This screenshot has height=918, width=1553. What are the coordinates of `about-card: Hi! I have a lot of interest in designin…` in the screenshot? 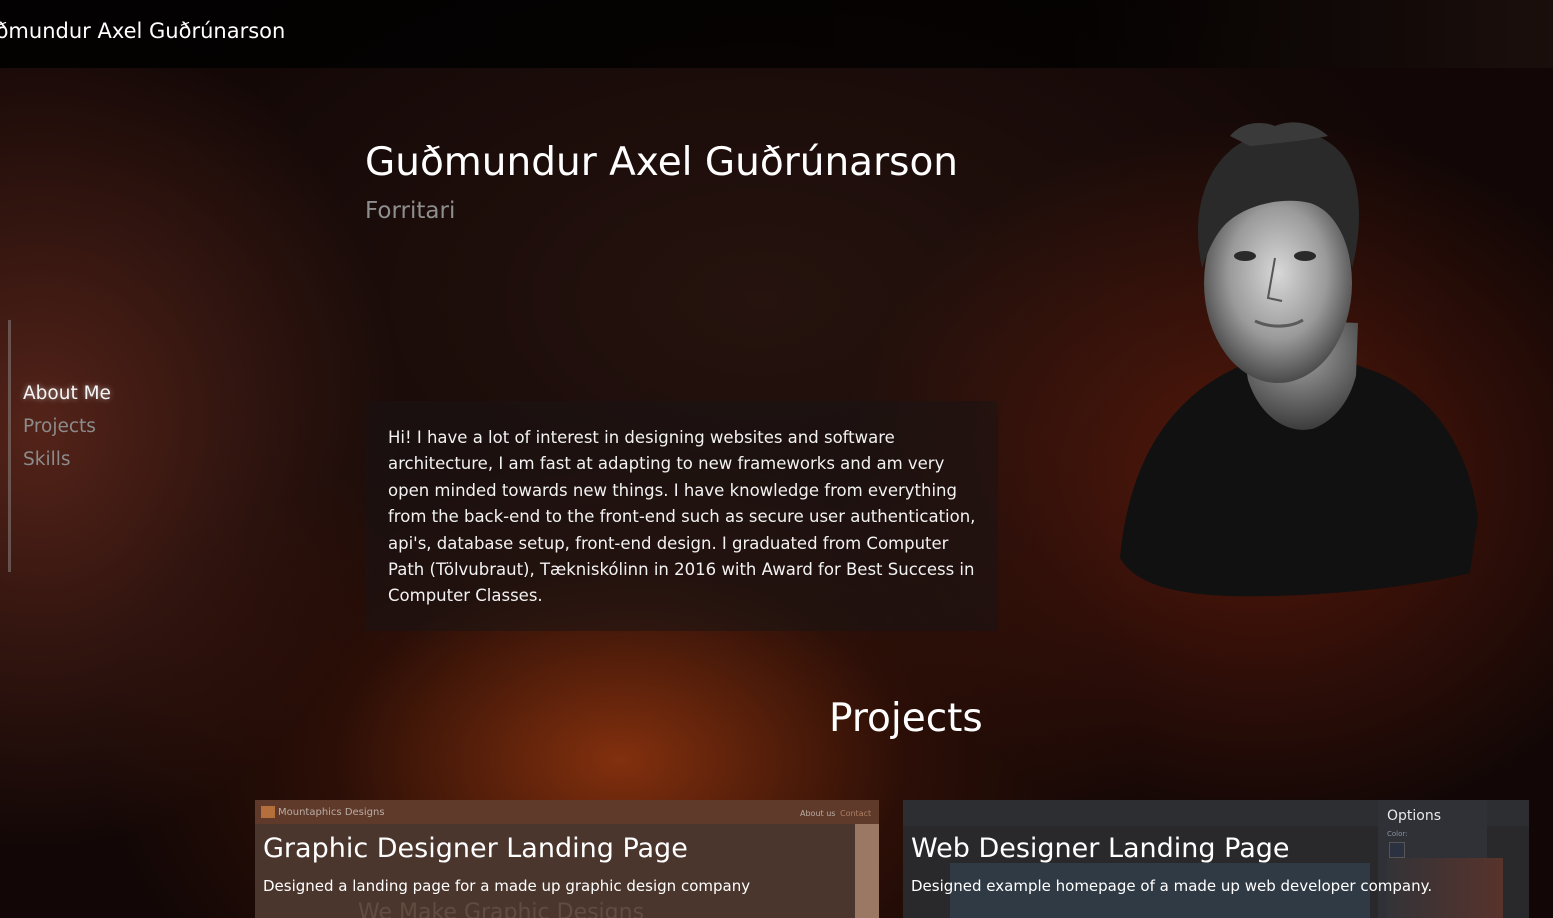 It's located at (681, 516).